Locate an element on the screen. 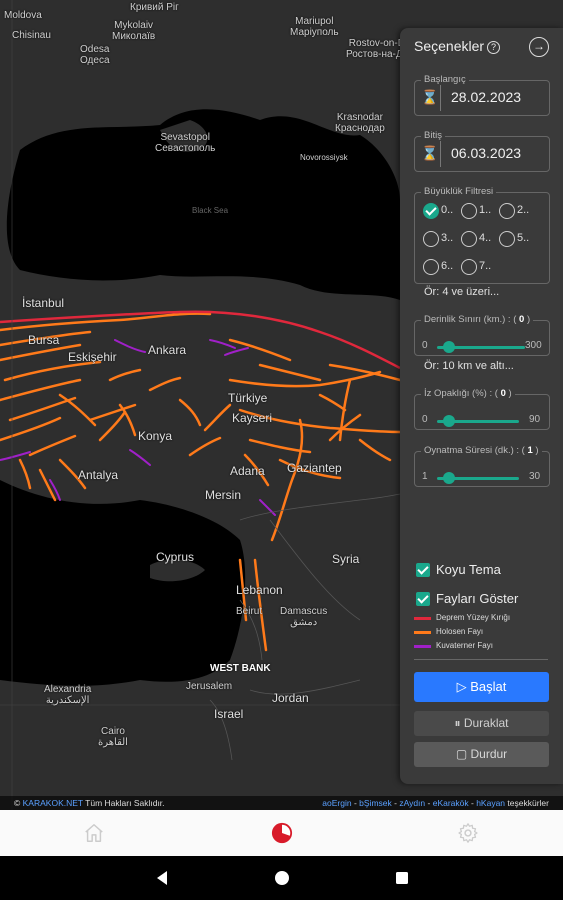  home-circle-icon is located at coordinates (282, 878).